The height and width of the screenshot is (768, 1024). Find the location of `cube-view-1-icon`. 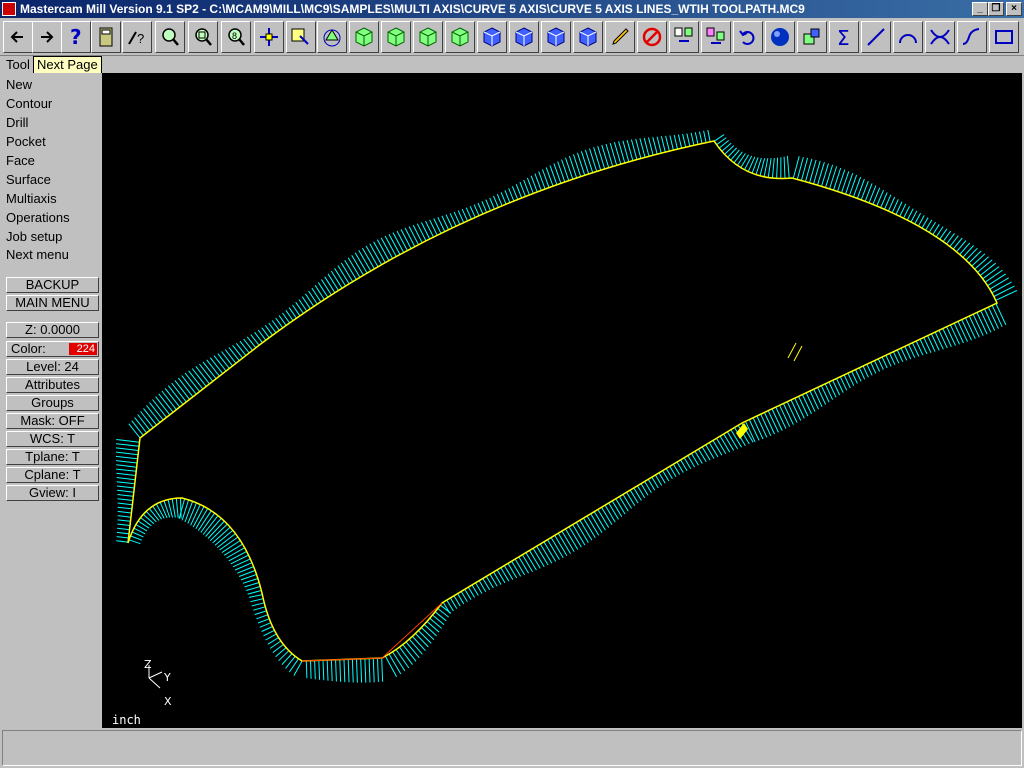

cube-view-1-icon is located at coordinates (492, 37).